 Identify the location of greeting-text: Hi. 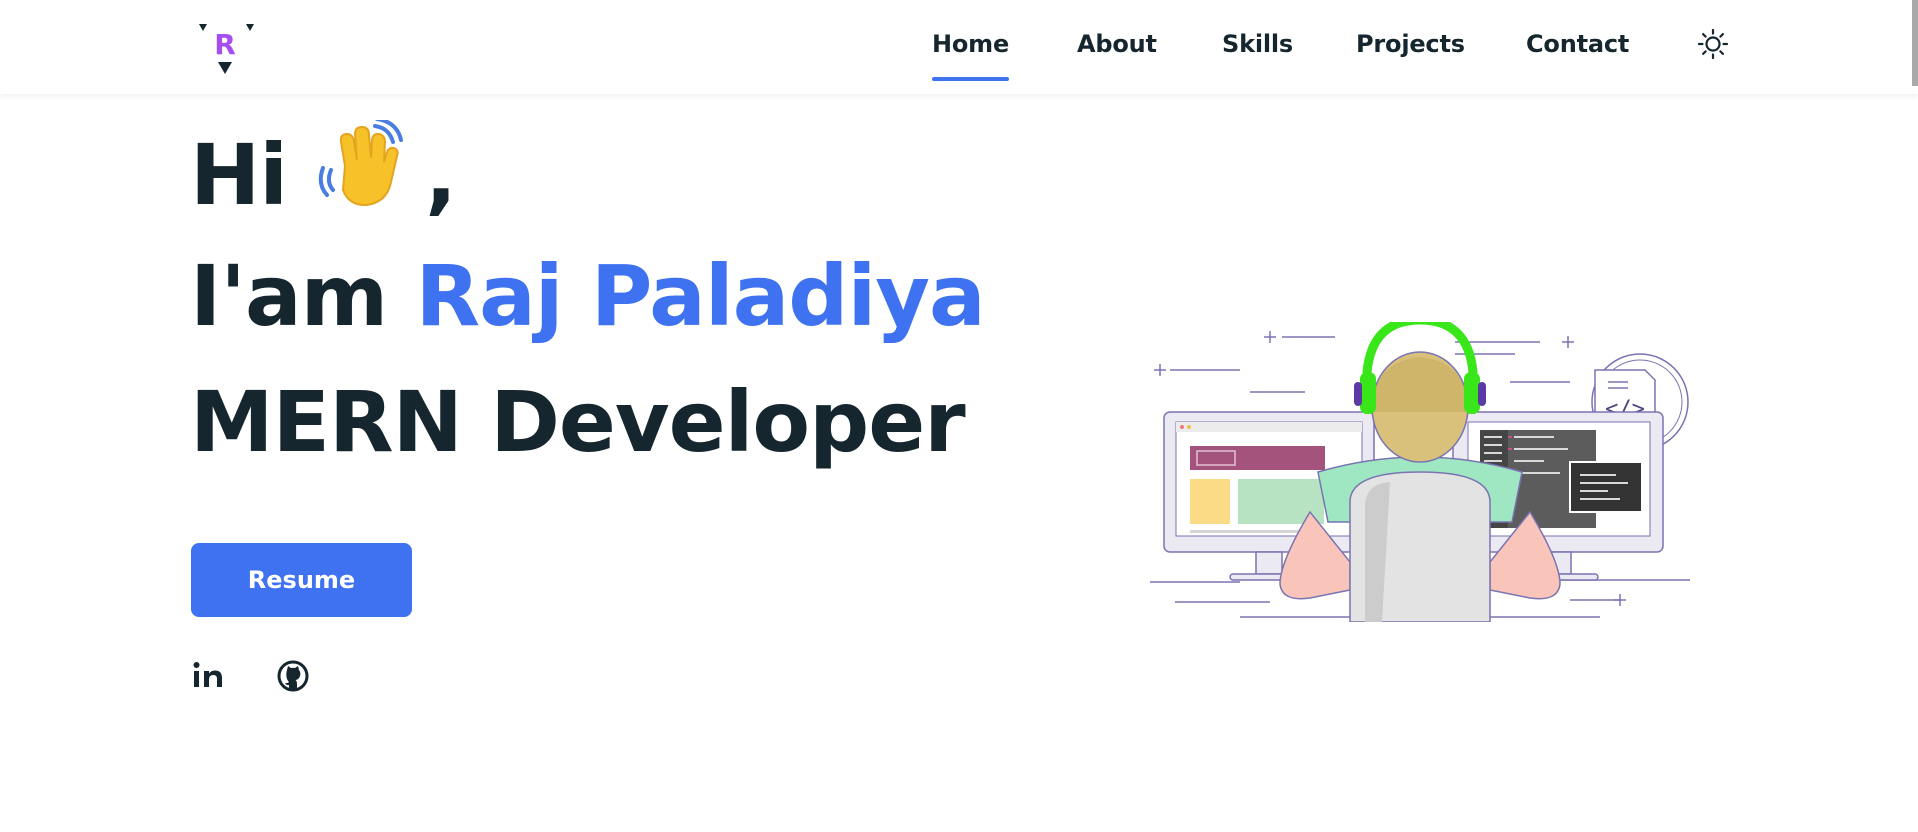
(239, 175).